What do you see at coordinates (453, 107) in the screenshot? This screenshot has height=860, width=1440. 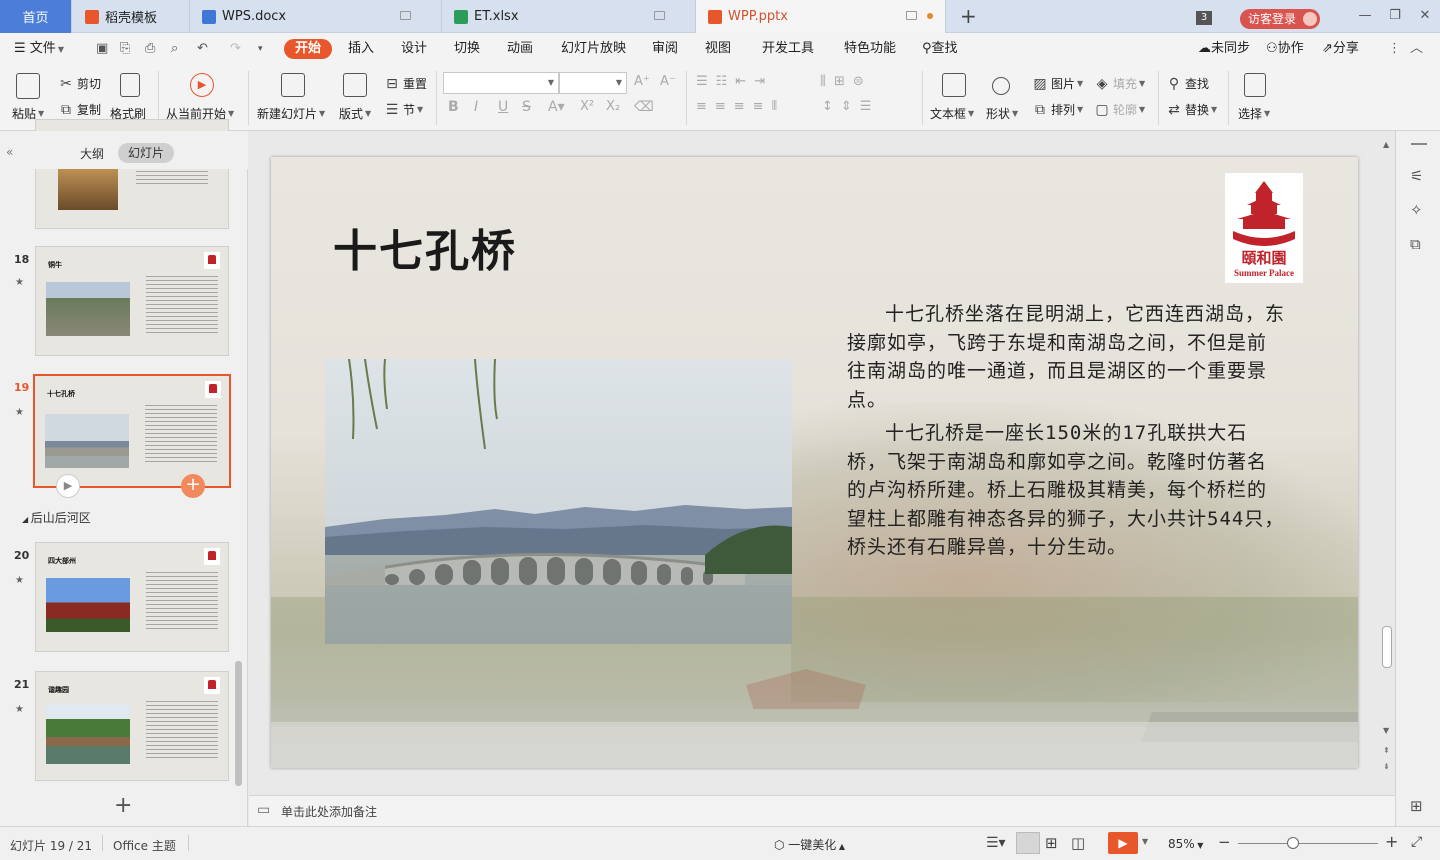 I see `bold-icon: B` at bounding box center [453, 107].